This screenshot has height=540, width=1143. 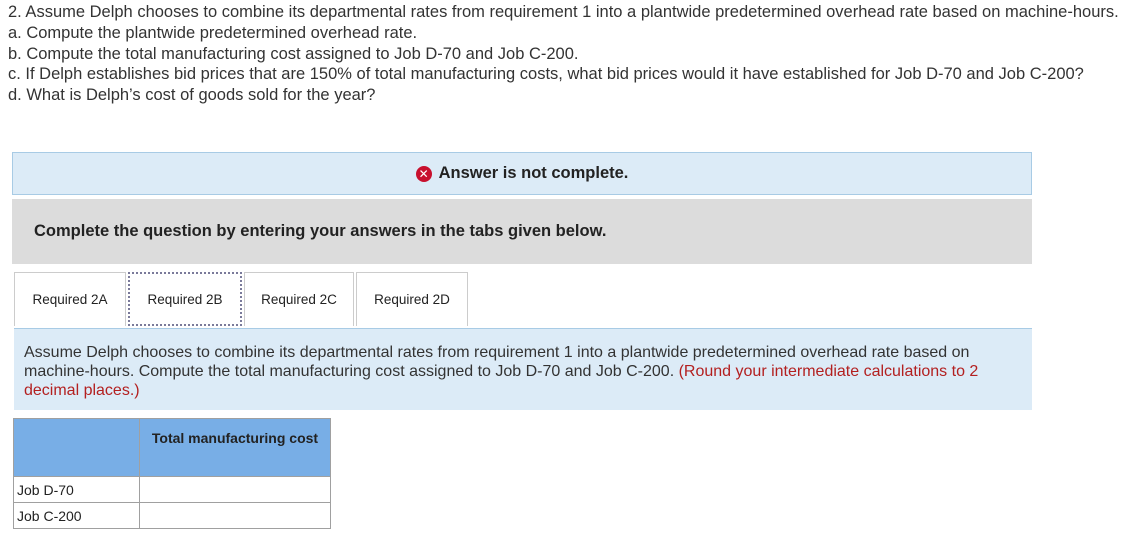 I want to click on x-circle-icon: ✕, so click(x=423, y=173).